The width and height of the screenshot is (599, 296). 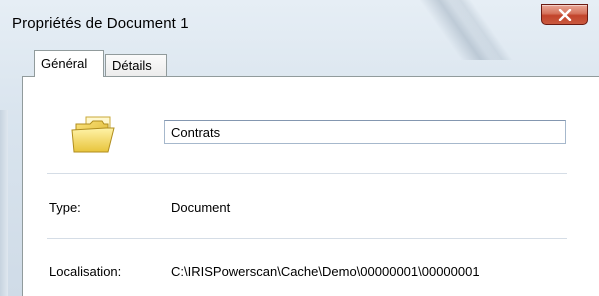 I want to click on folder-icon, so click(x=93, y=134).